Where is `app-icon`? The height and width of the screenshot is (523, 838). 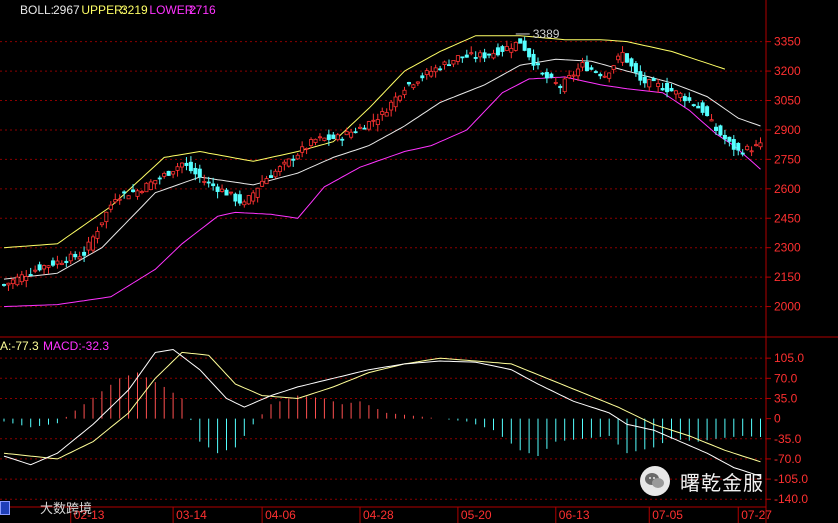
app-icon is located at coordinates (5, 507).